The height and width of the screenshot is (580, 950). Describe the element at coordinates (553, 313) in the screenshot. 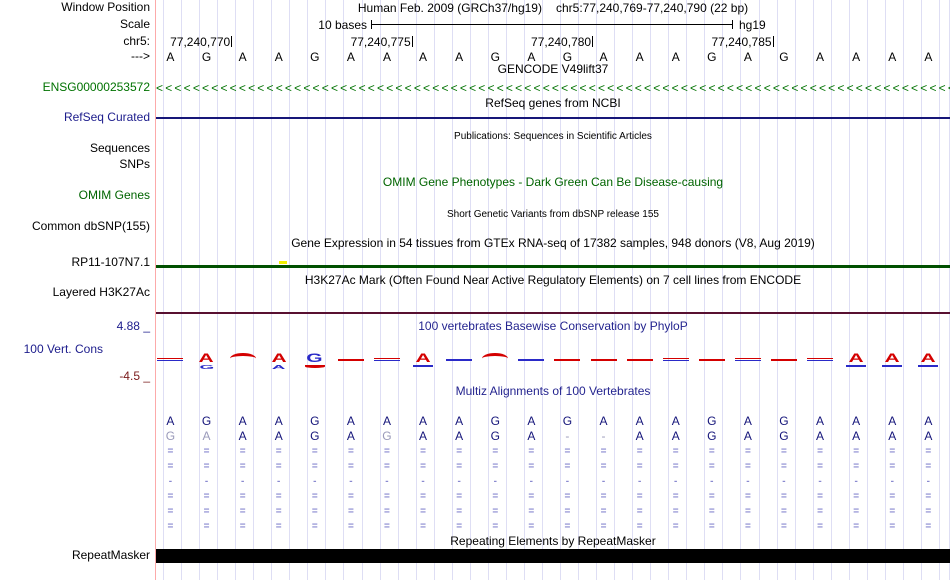

I see `conservation-top-boundary` at that location.